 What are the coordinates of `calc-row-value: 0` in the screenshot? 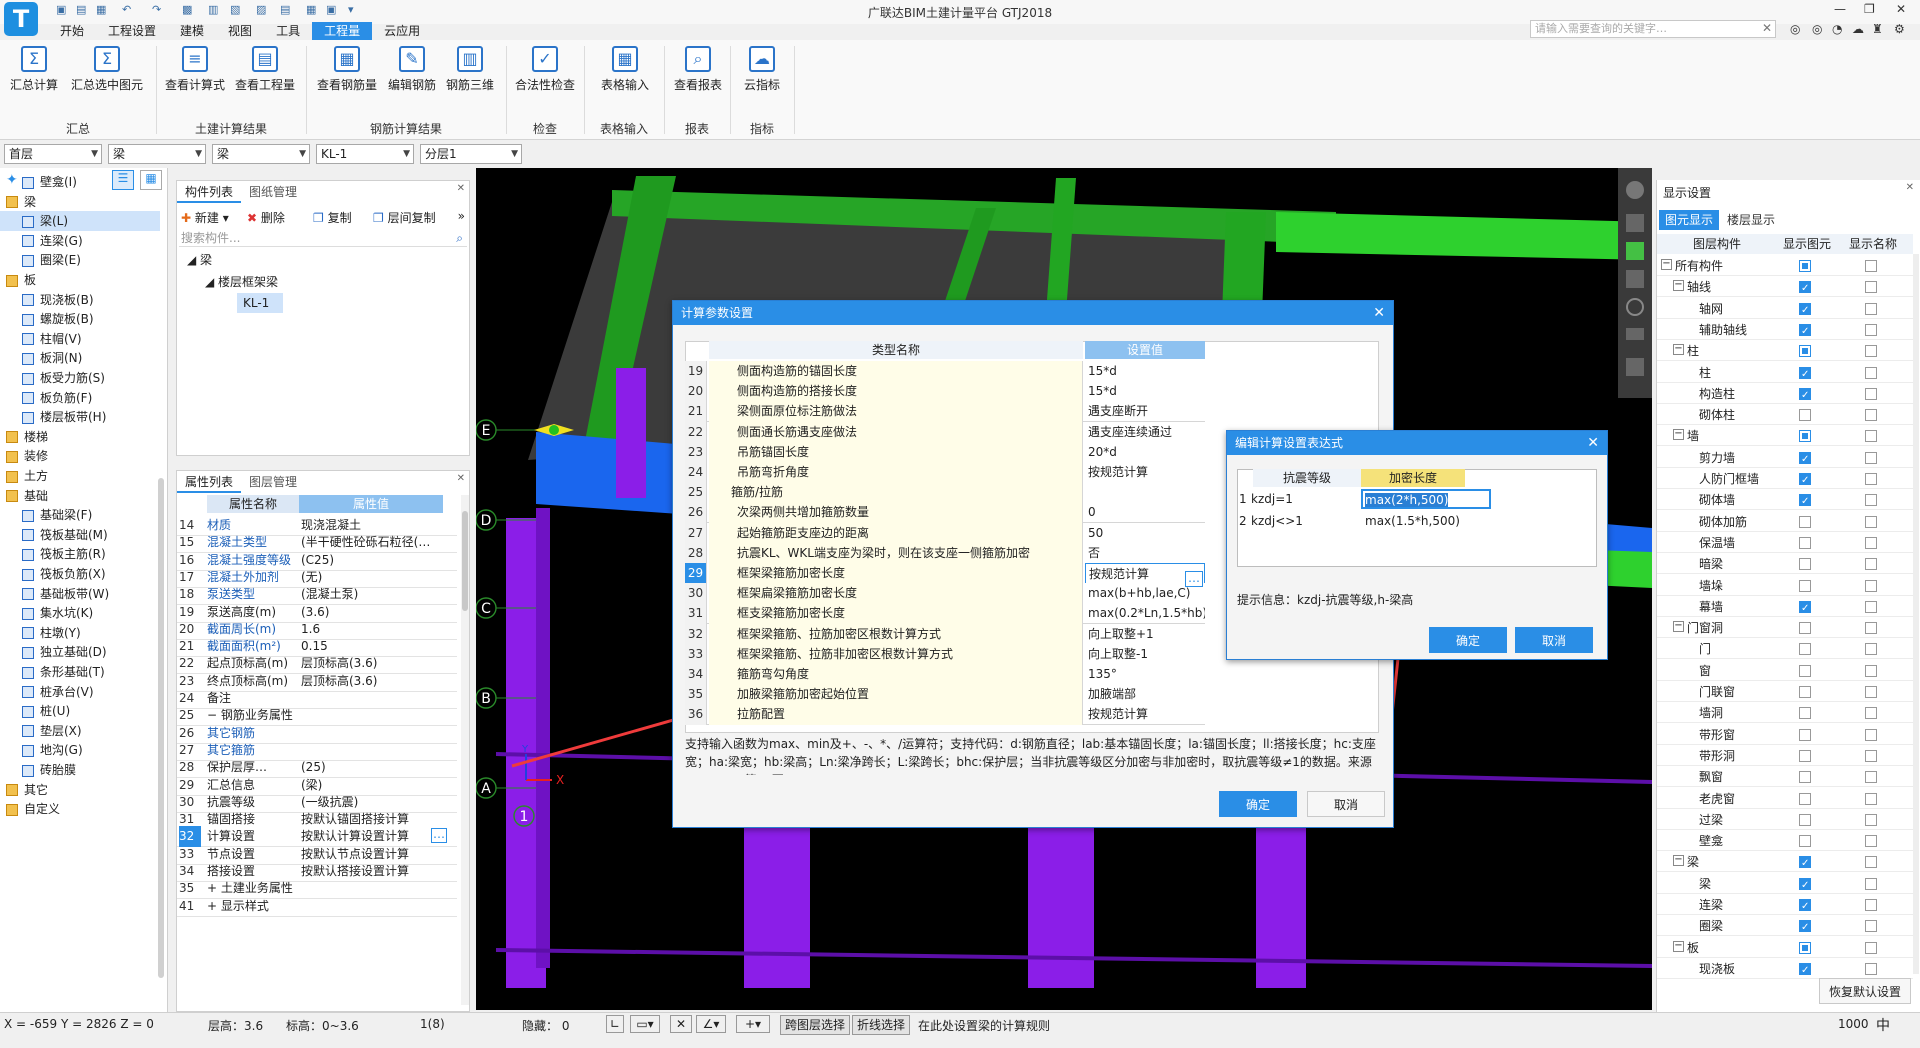 It's located at (1145, 512).